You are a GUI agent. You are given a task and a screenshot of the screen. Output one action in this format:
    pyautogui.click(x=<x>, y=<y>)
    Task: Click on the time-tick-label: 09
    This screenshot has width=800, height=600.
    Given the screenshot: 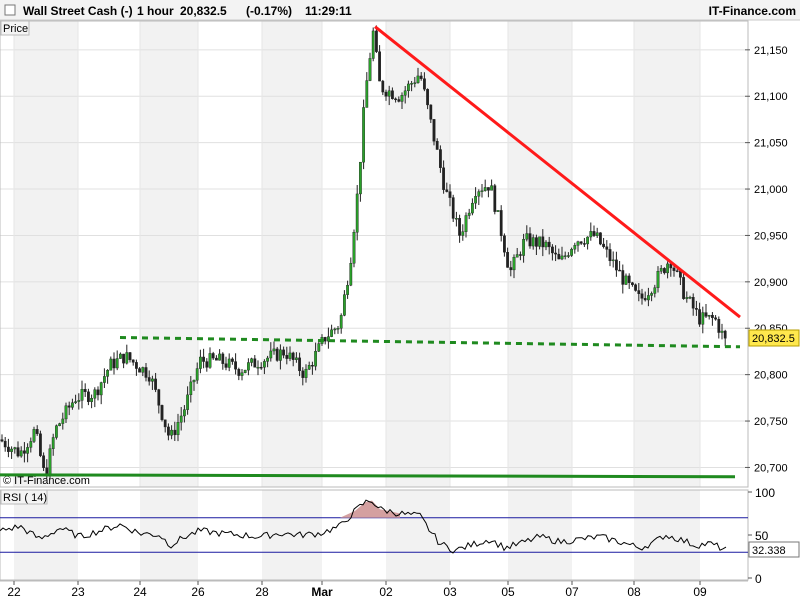 What is the action you would take?
    pyautogui.click(x=700, y=592)
    